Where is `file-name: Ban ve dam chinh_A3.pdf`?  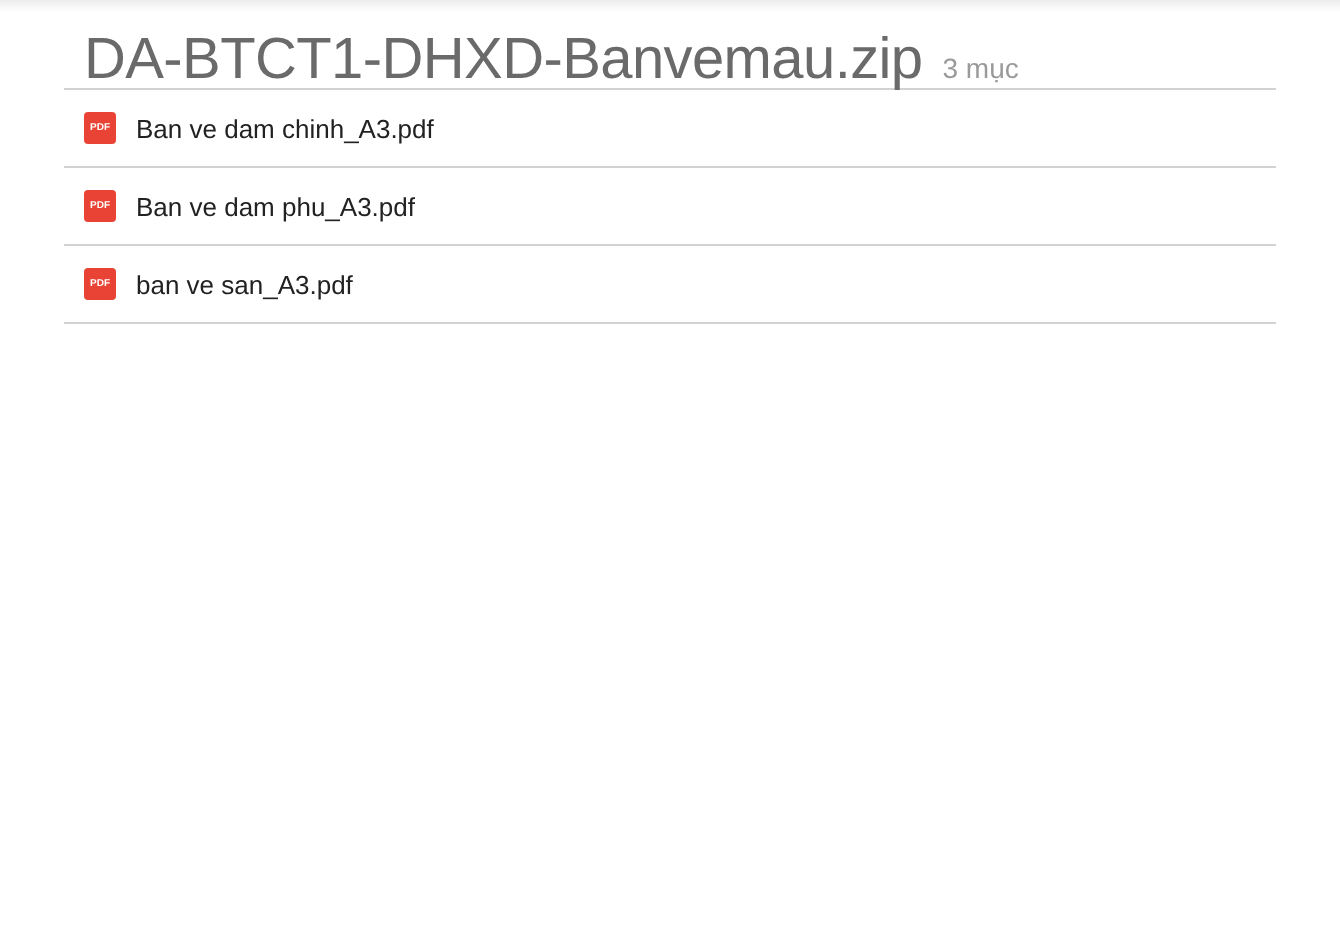
file-name: Ban ve dam chinh_A3.pdf is located at coordinates (285, 128).